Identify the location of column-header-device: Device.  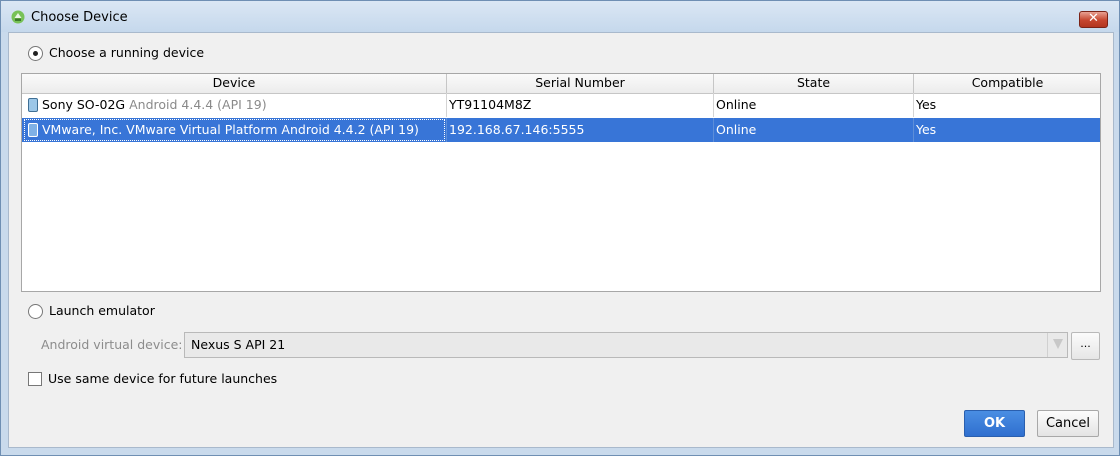
(234, 83).